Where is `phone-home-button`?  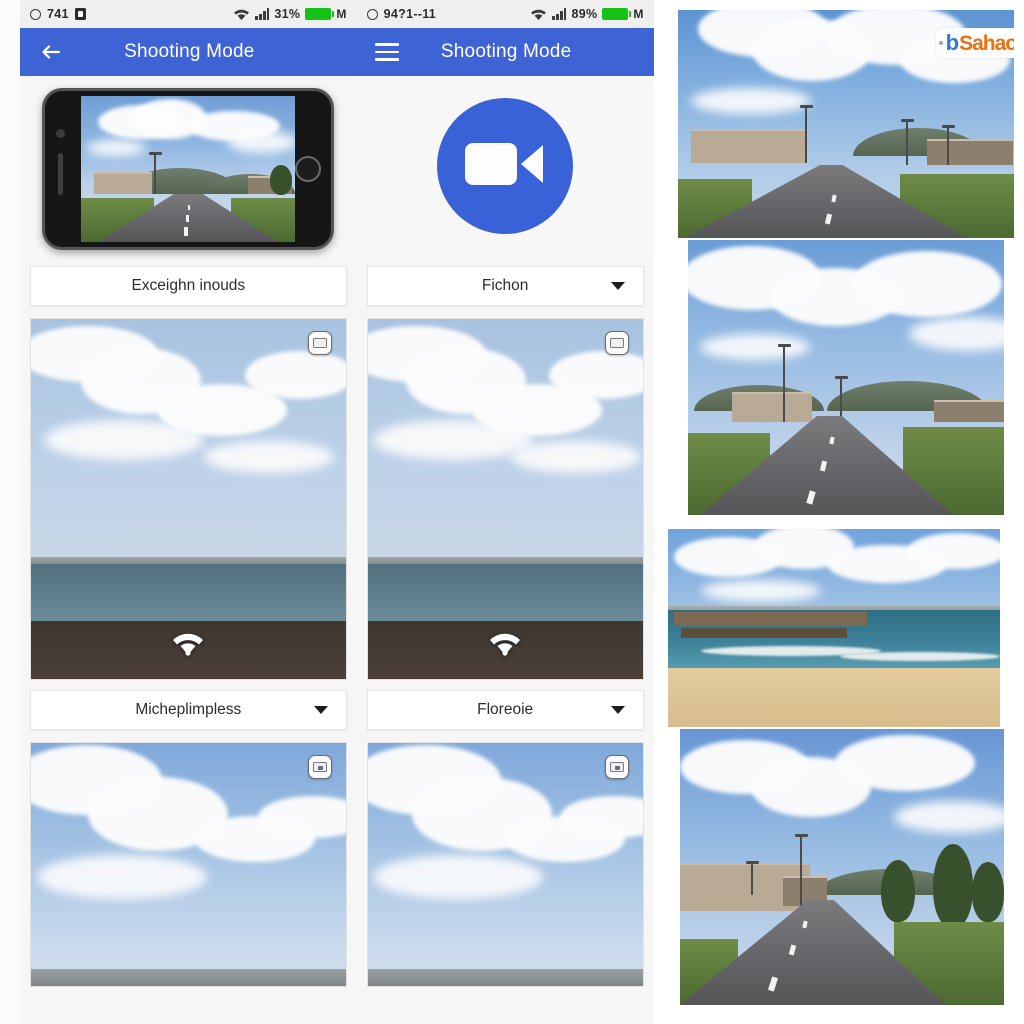 phone-home-button is located at coordinates (308, 169).